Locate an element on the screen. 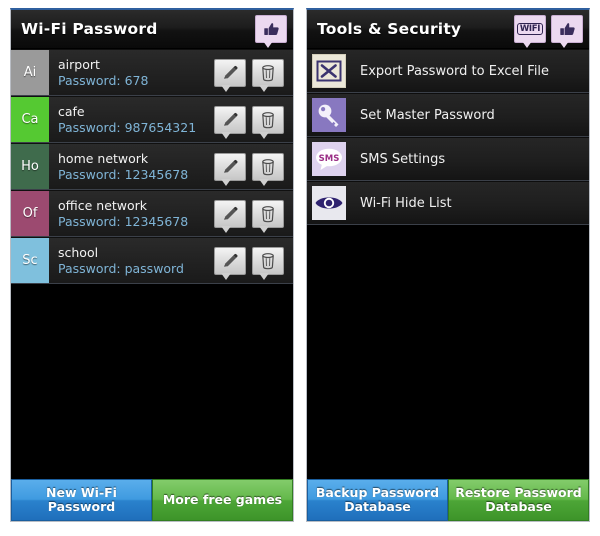 The height and width of the screenshot is (536, 600). restore-password-database-button: Restore Password Database is located at coordinates (518, 500).